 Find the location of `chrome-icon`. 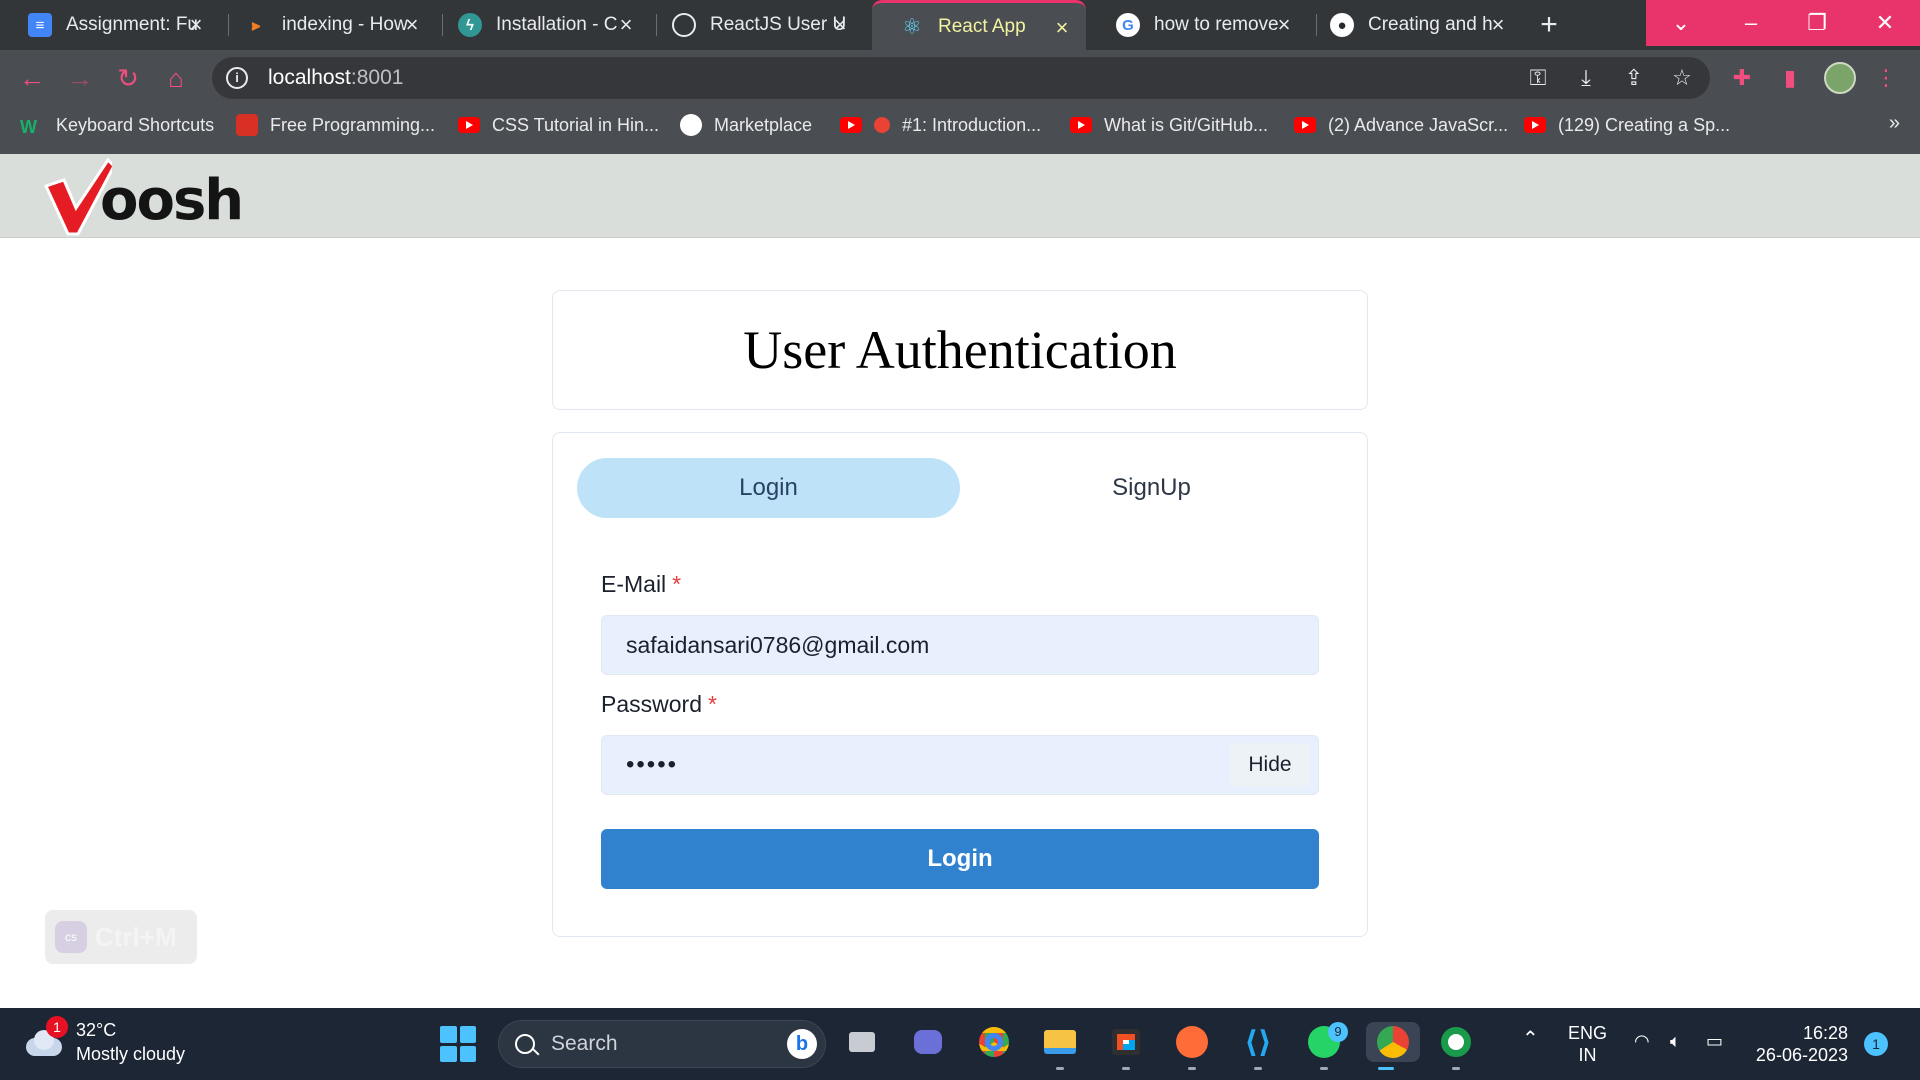

chrome-icon is located at coordinates (994, 1042).